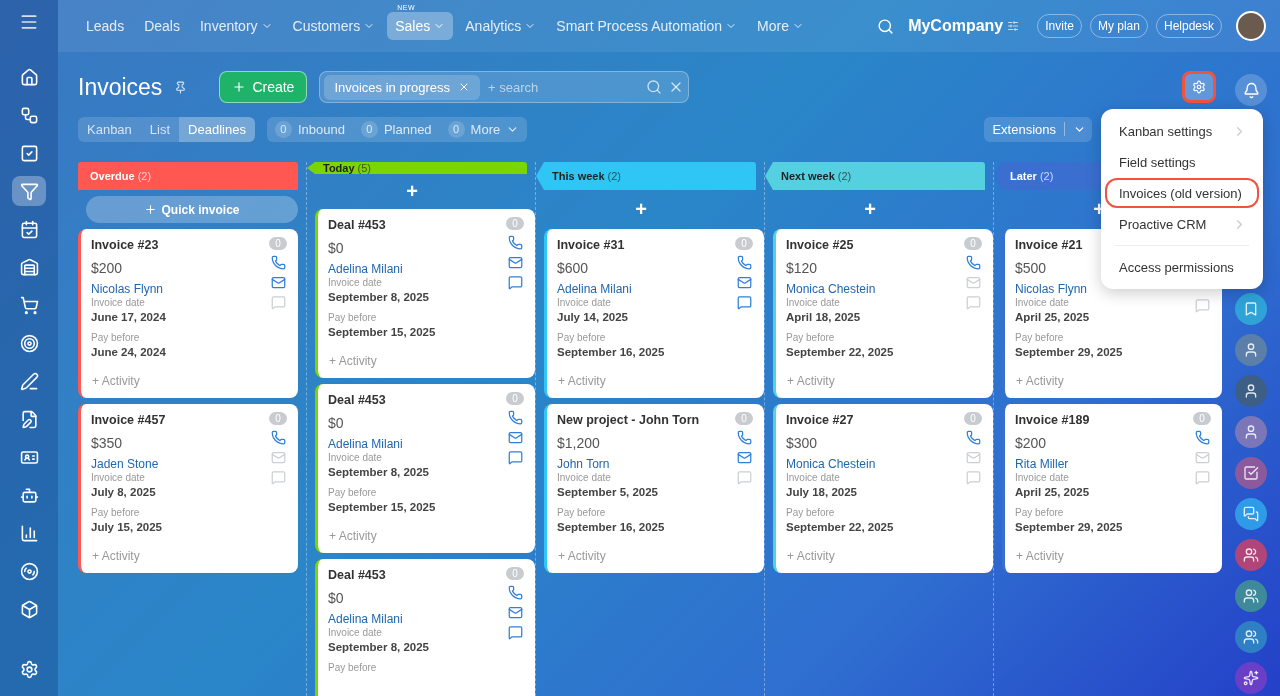 This screenshot has width=1280, height=696. Describe the element at coordinates (107, 268) in the screenshot. I see `card-amount: $200` at that location.